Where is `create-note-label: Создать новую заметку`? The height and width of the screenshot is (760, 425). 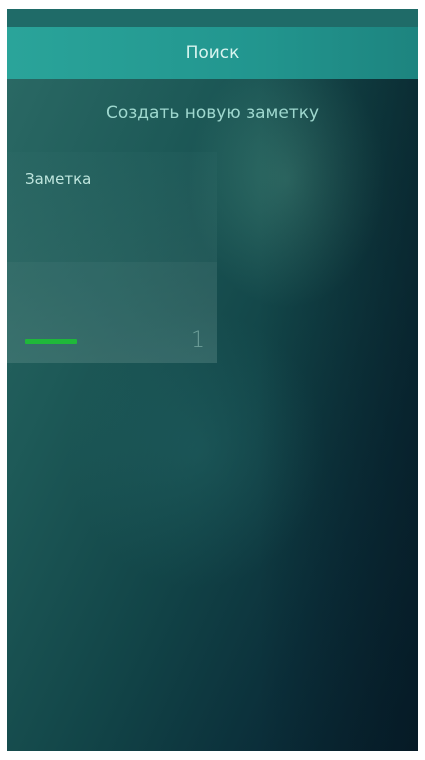
create-note-label: Создать новую заметку is located at coordinates (212, 113).